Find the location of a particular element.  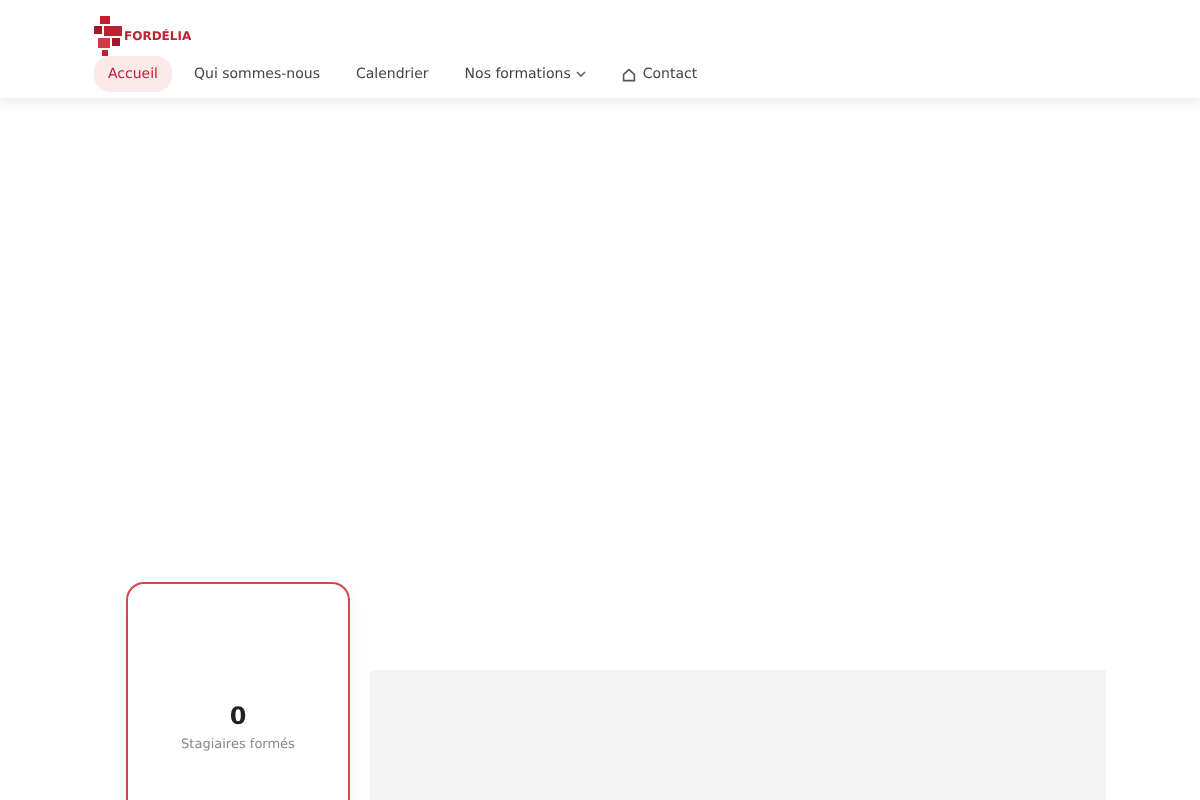

house-icon is located at coordinates (629, 74).